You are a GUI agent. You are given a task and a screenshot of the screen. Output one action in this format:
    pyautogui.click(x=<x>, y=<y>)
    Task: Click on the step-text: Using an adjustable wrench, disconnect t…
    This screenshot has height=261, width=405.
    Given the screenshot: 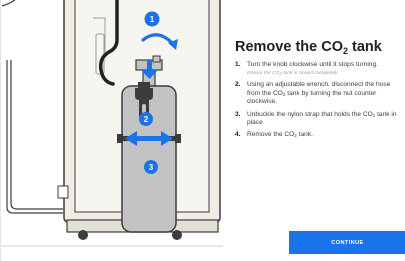 What is the action you would take?
    pyautogui.click(x=319, y=93)
    